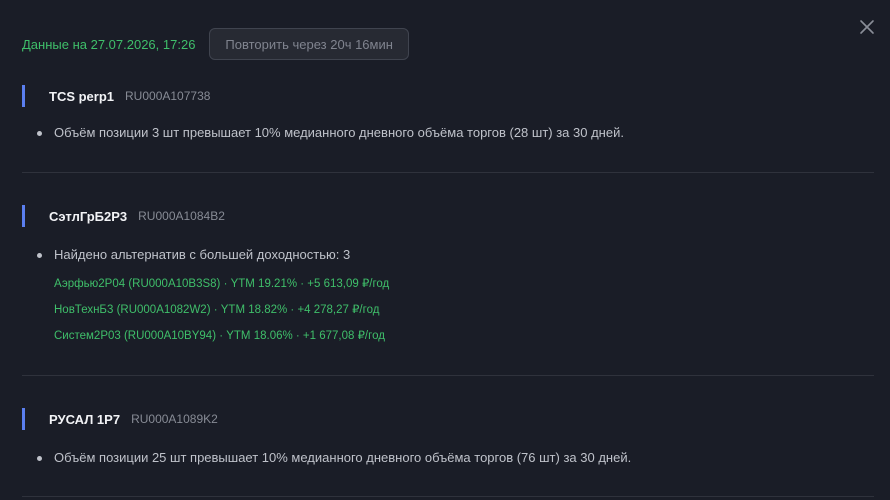  What do you see at coordinates (109, 44) in the screenshot?
I see `data-timestamp: Данные на 27.07.2026, 17:26` at bounding box center [109, 44].